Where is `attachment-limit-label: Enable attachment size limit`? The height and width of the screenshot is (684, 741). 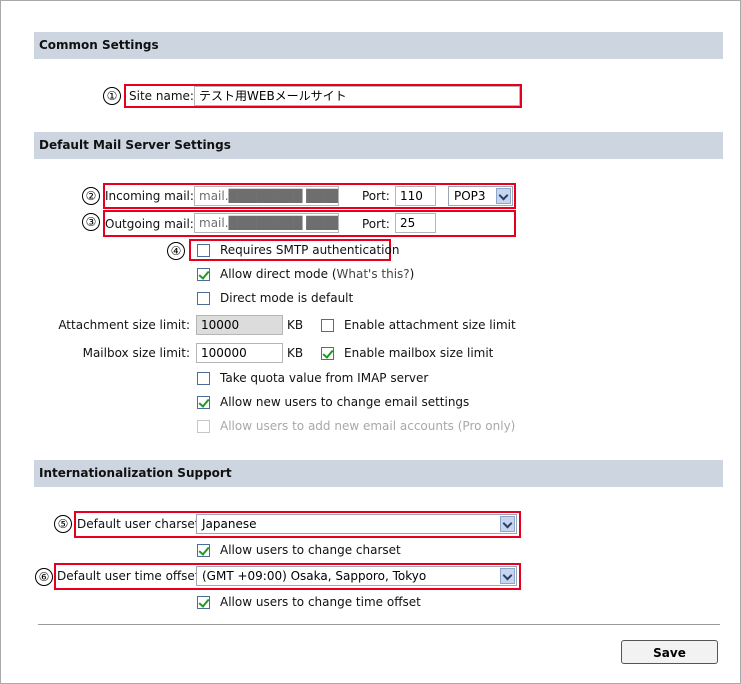 attachment-limit-label: Enable attachment size limit is located at coordinates (430, 325).